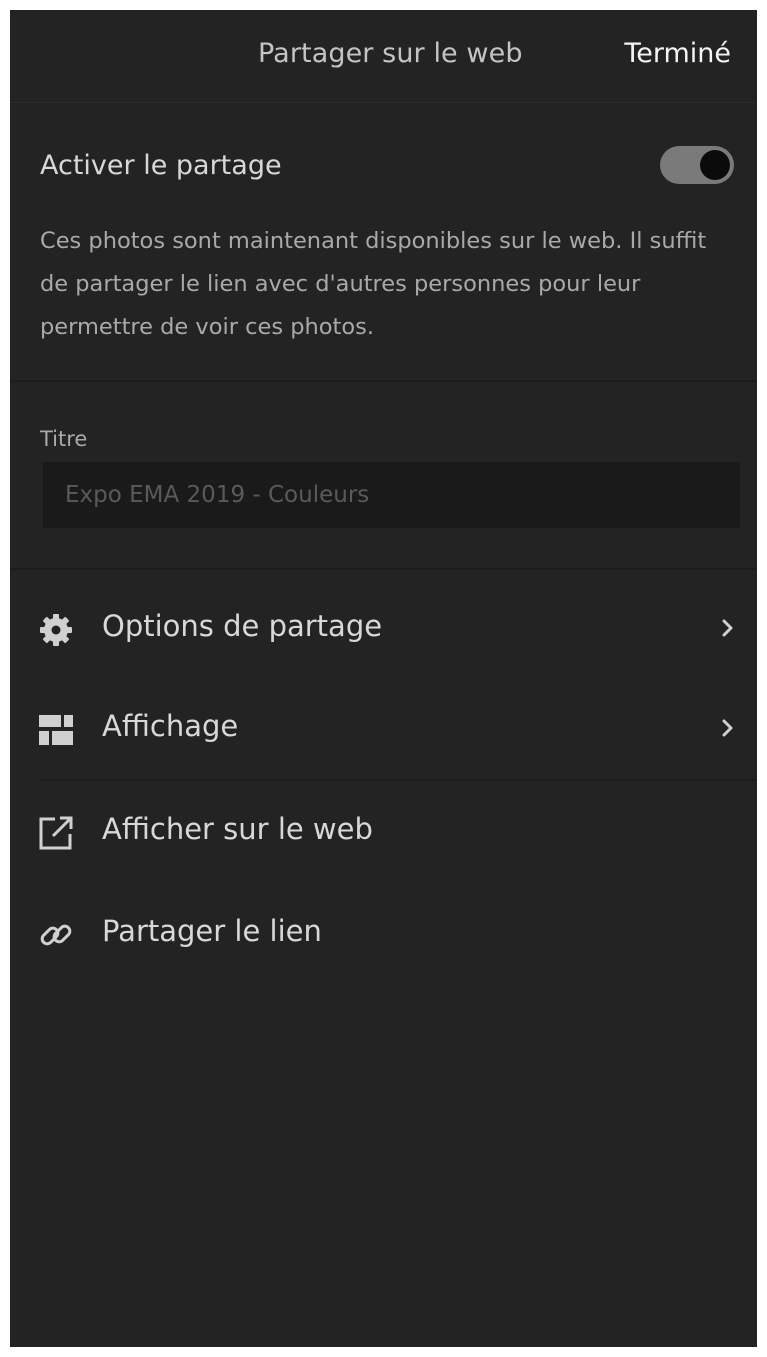 The image size is (767, 1357). I want to click on menu-item-share-link: Partager le lien, so click(383, 935).